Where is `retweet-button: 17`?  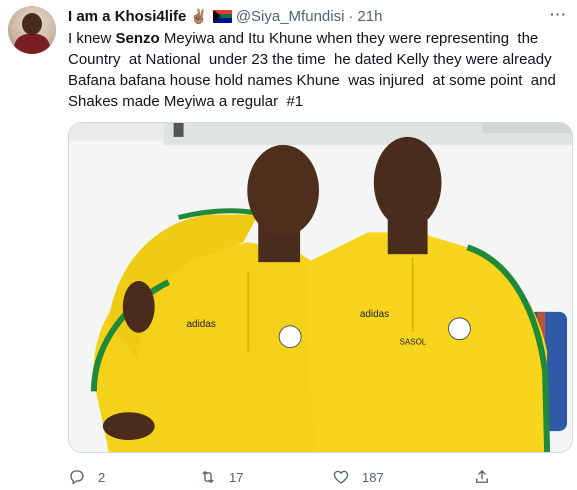 retweet-button: 17 is located at coordinates (221, 477).